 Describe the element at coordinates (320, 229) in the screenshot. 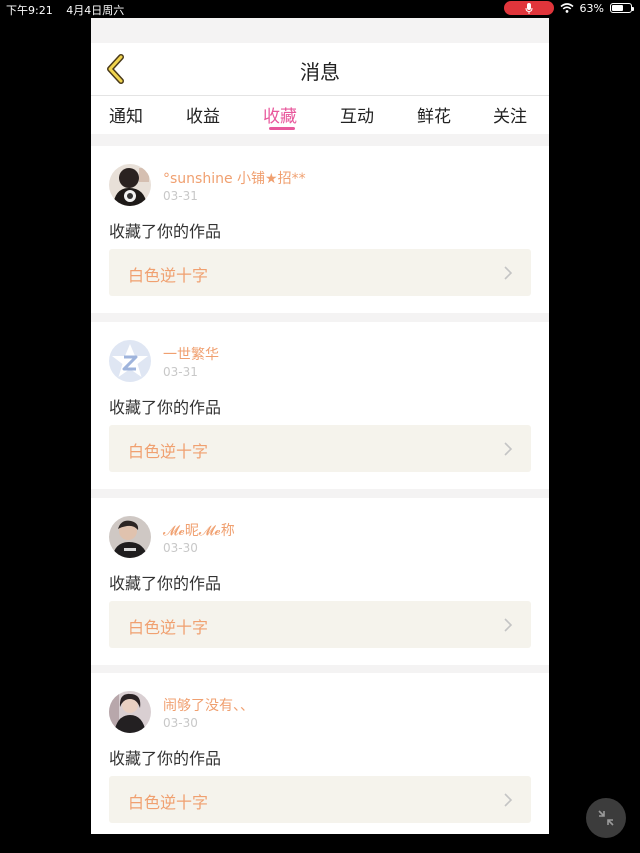

I see `message-card: °sunshine 小铺★招** 03-31 收藏了你的作品 白色逆十字` at that location.